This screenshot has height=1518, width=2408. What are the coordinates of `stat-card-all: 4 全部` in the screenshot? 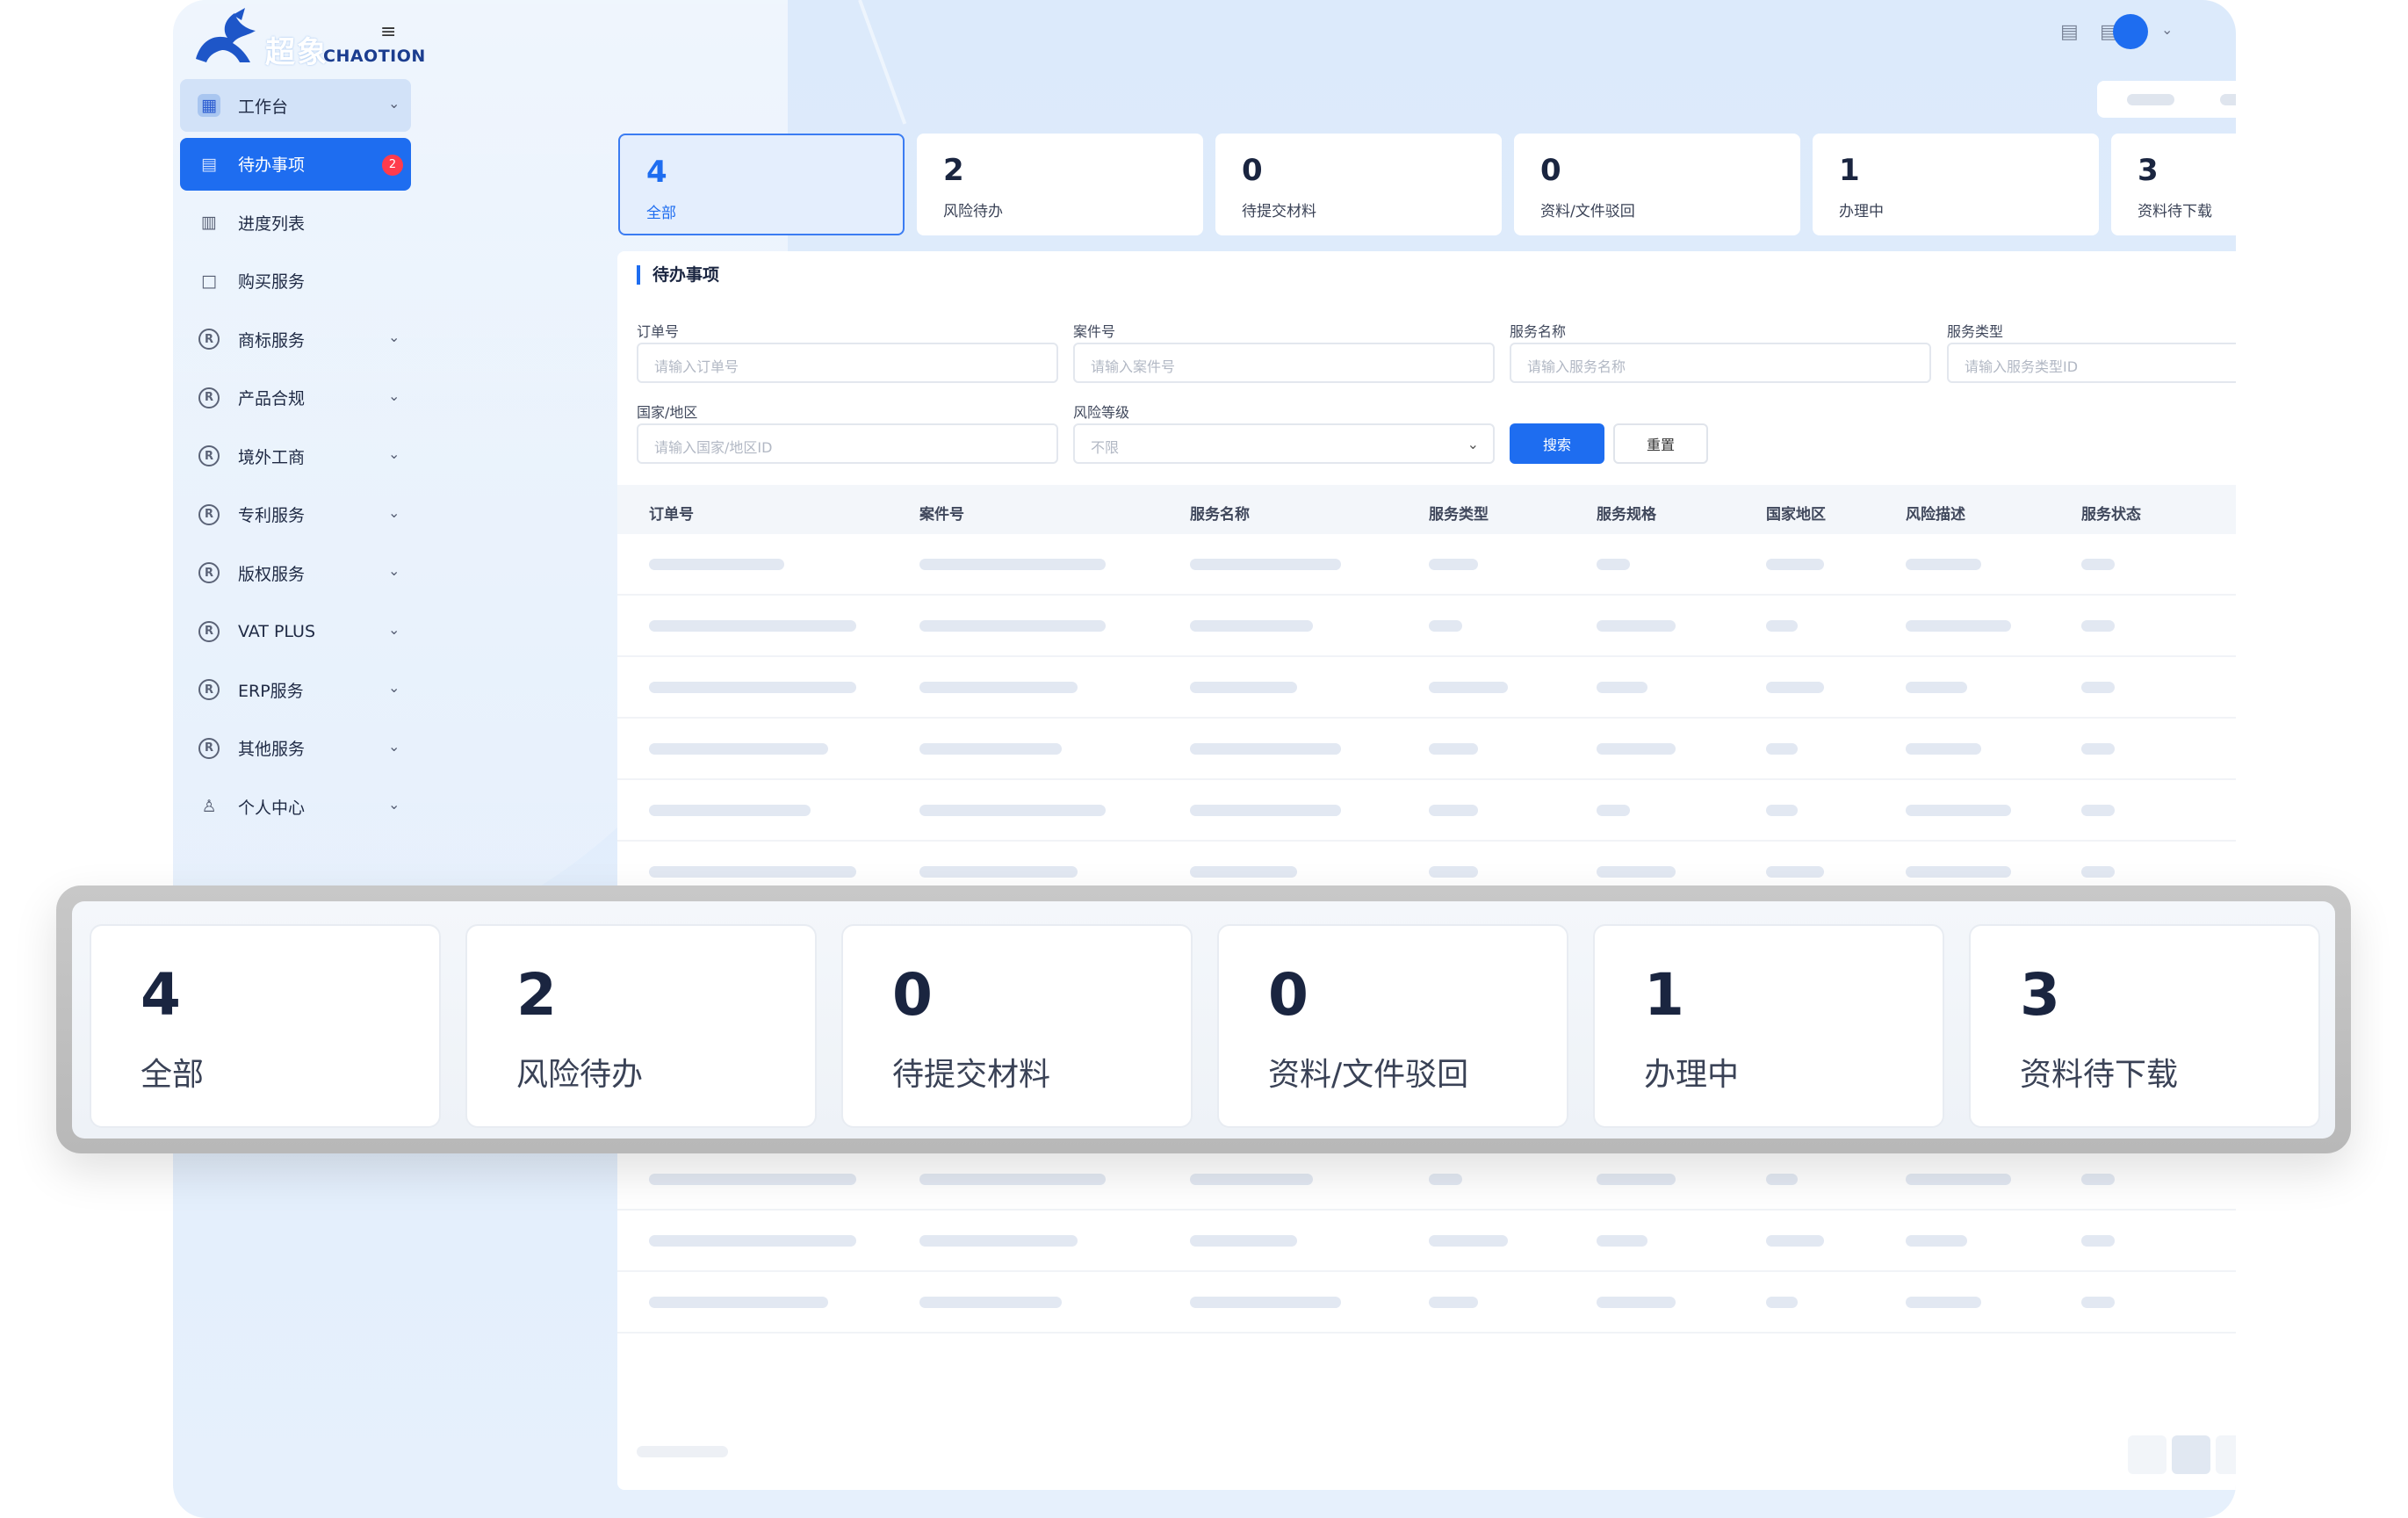 It's located at (761, 184).